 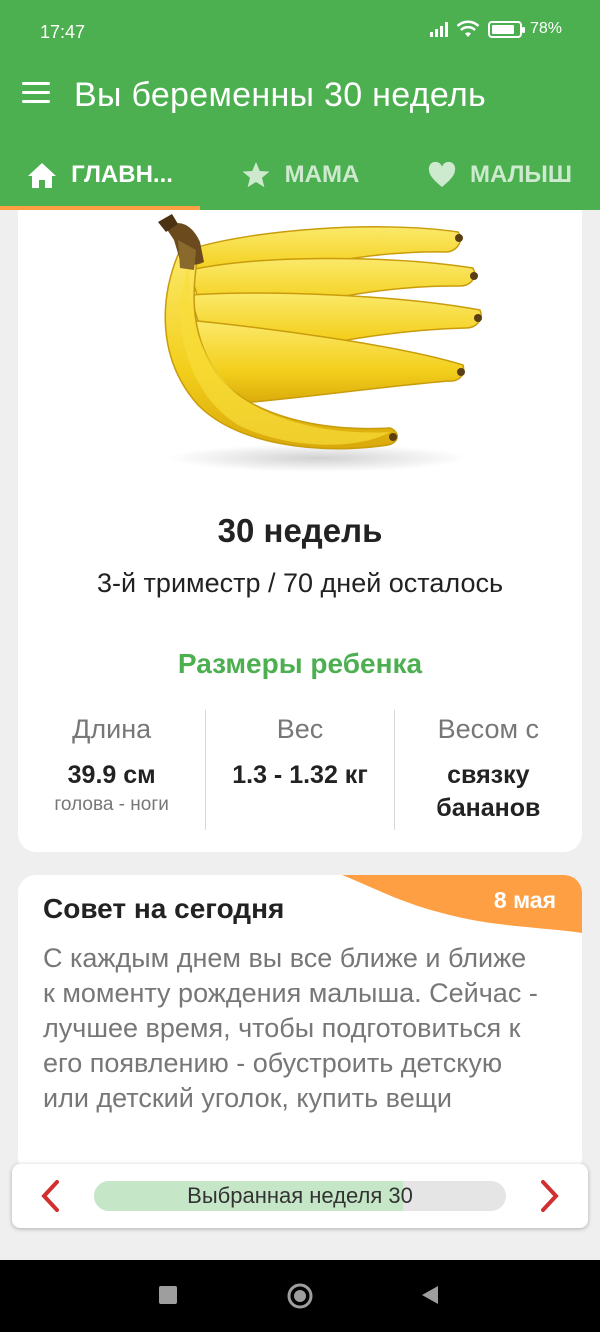 I want to click on trimester-info: 3-й триместр / 70 дней осталось, so click(x=300, y=583).